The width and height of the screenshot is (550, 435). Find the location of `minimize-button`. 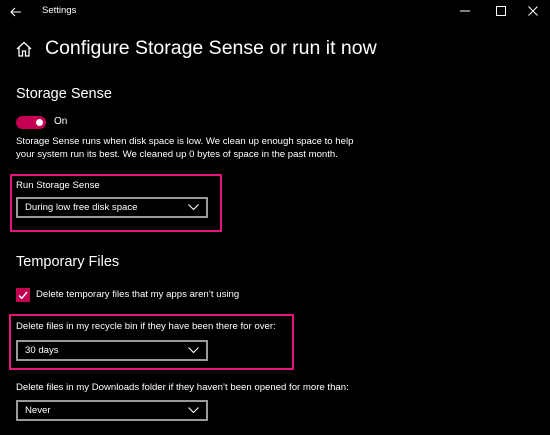

minimize-button is located at coordinates (465, 11).